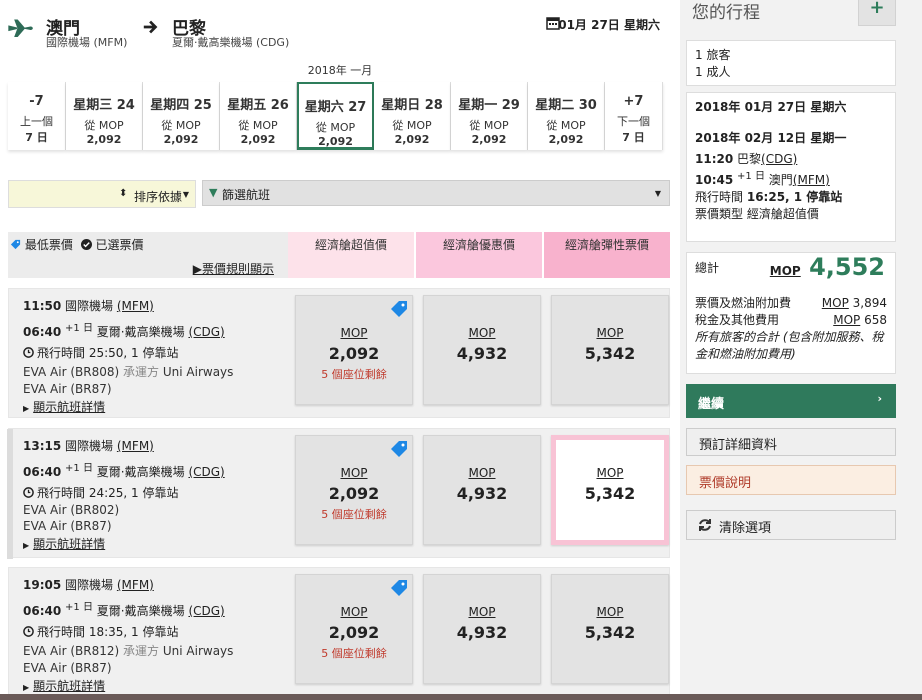 This screenshot has height=700, width=922. I want to click on clear-selection-button: 清除選項, so click(791, 525).